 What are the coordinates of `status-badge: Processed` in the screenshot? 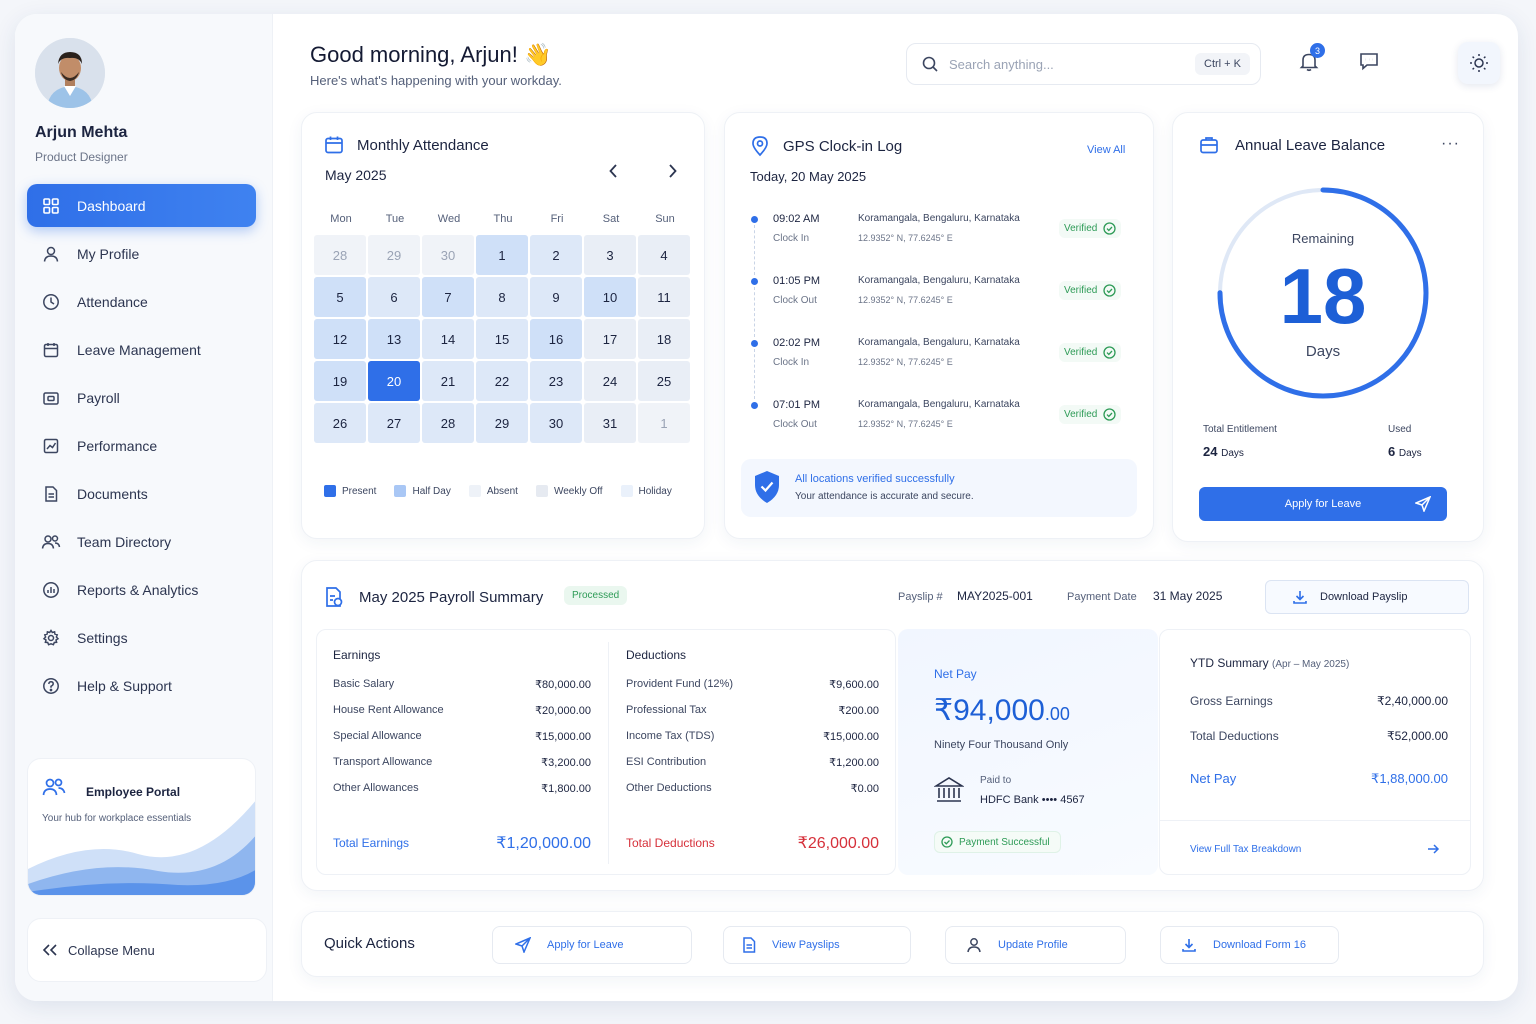 It's located at (596, 595).